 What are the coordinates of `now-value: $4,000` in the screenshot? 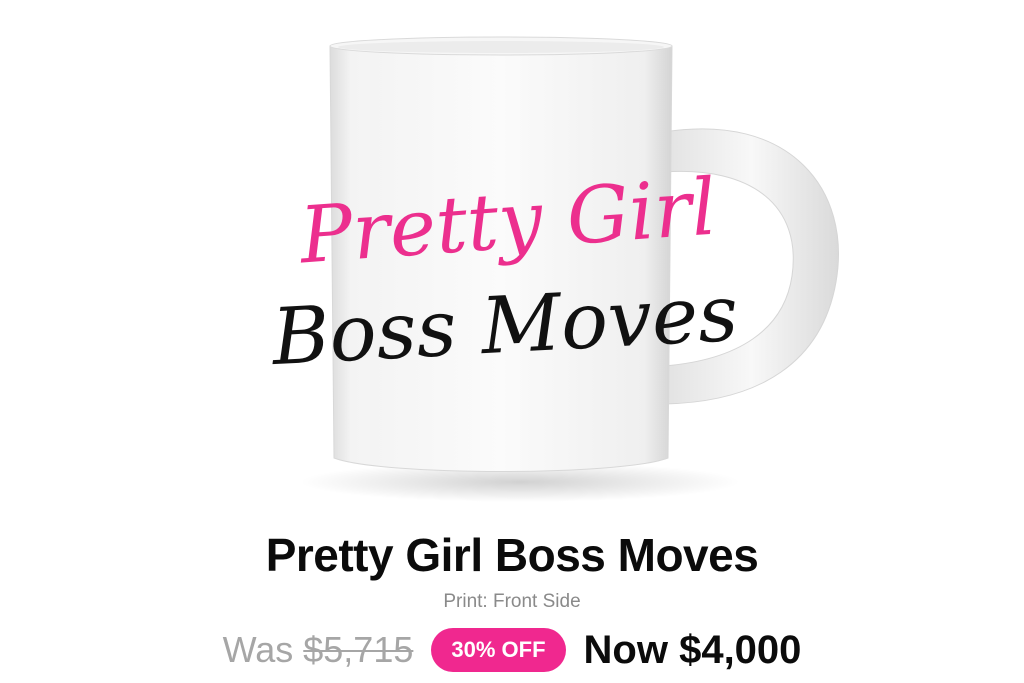 It's located at (740, 650).